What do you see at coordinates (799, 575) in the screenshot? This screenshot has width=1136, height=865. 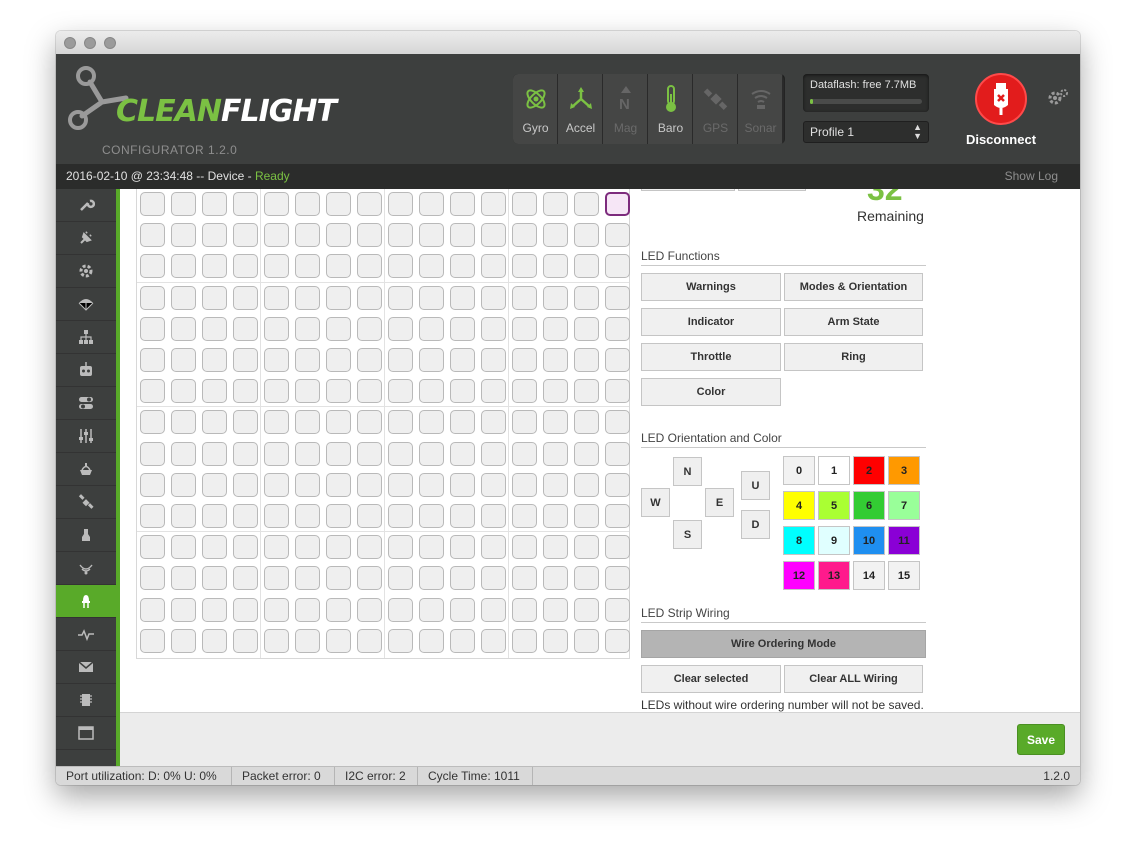 I see `color-swatch-12: 12` at bounding box center [799, 575].